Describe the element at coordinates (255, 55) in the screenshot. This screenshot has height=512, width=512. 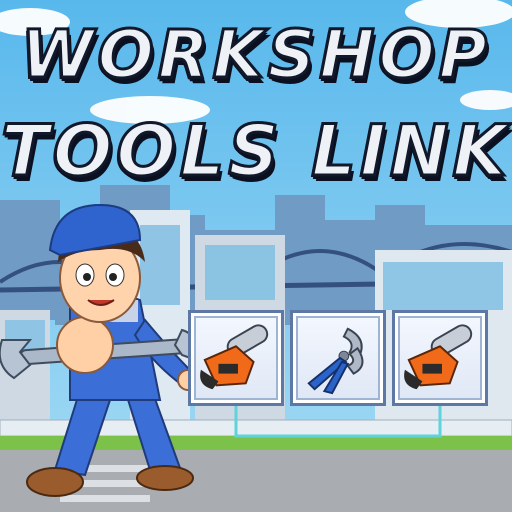
I see `game-title-line-1: WORKSHOP` at that location.